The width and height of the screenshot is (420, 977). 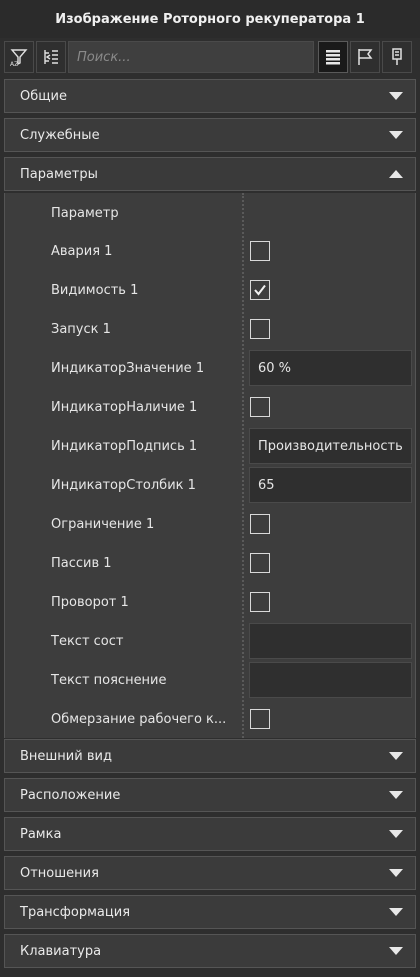 I want to click on param-name: Проворот 1, so click(x=90, y=602).